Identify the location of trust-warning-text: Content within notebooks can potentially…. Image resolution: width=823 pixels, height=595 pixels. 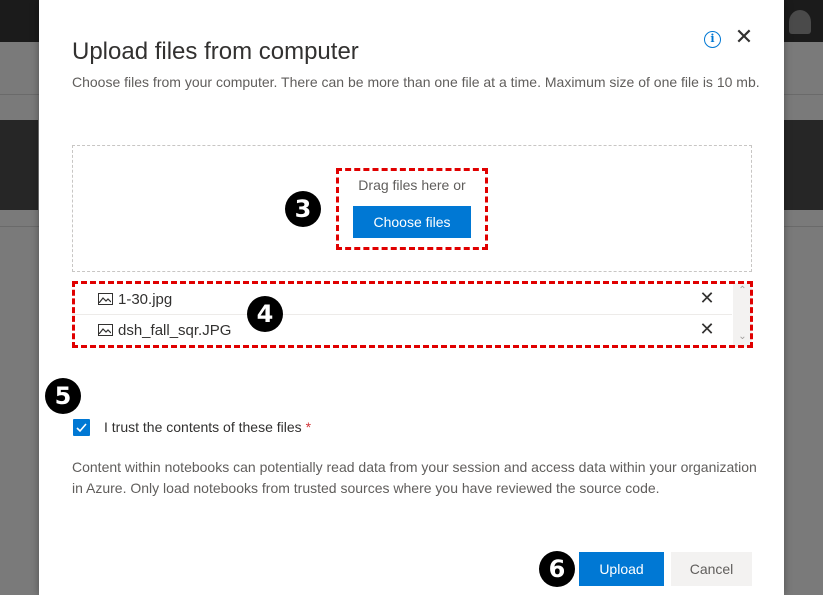
(414, 477).